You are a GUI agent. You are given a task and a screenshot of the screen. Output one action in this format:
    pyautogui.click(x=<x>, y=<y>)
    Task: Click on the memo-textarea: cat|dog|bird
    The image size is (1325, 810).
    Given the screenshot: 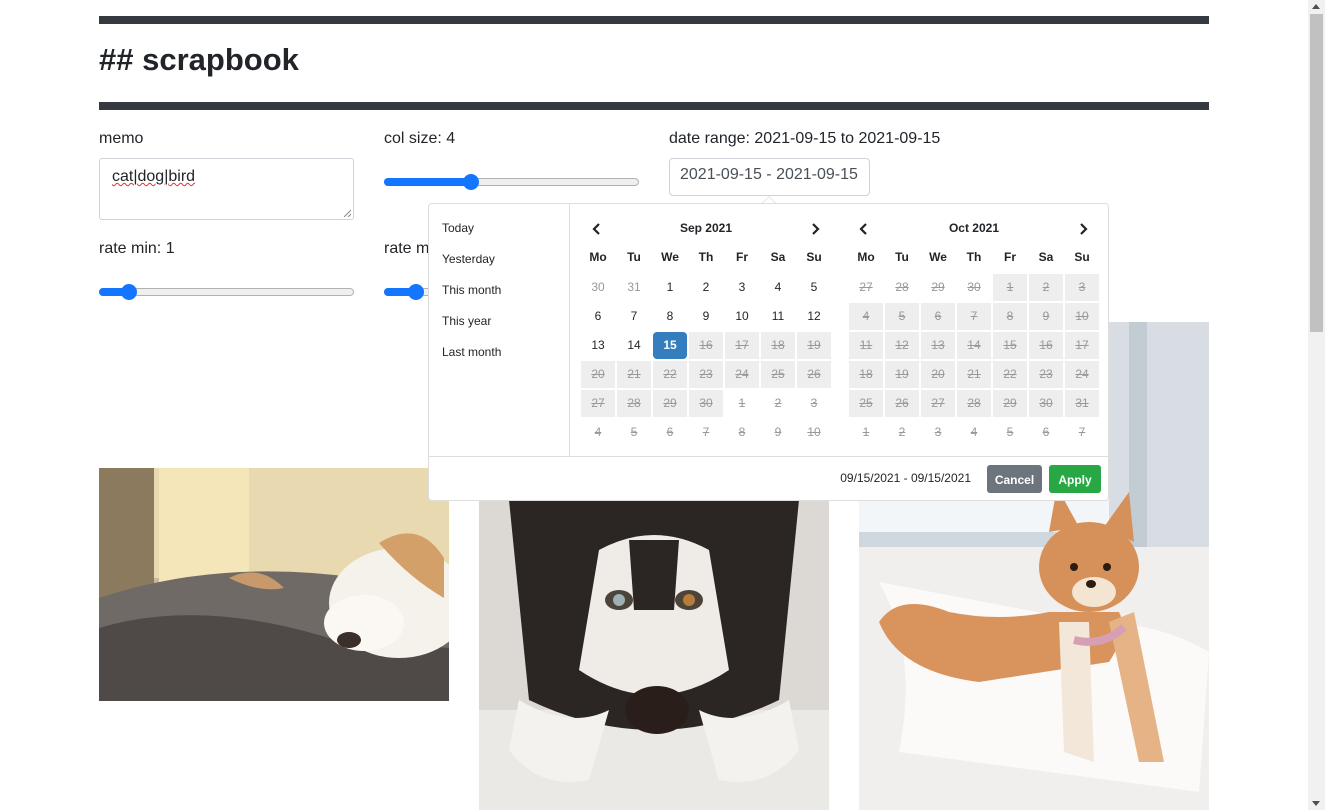 What is the action you would take?
    pyautogui.click(x=226, y=189)
    